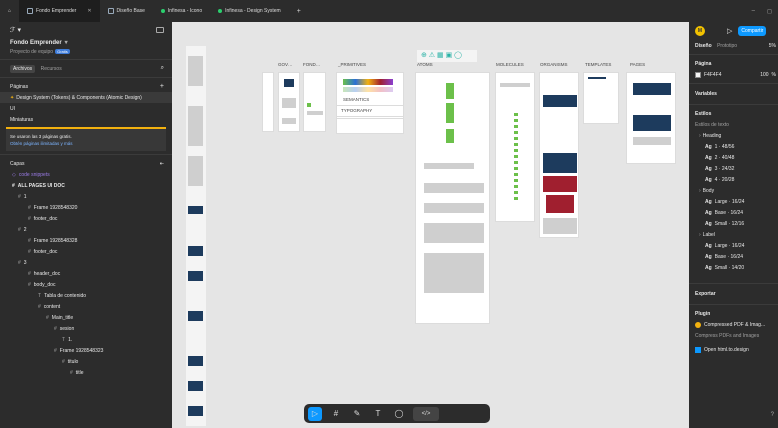 This screenshot has height=428, width=778. Describe the element at coordinates (601, 98) in the screenshot. I see `templates-frame` at that location.